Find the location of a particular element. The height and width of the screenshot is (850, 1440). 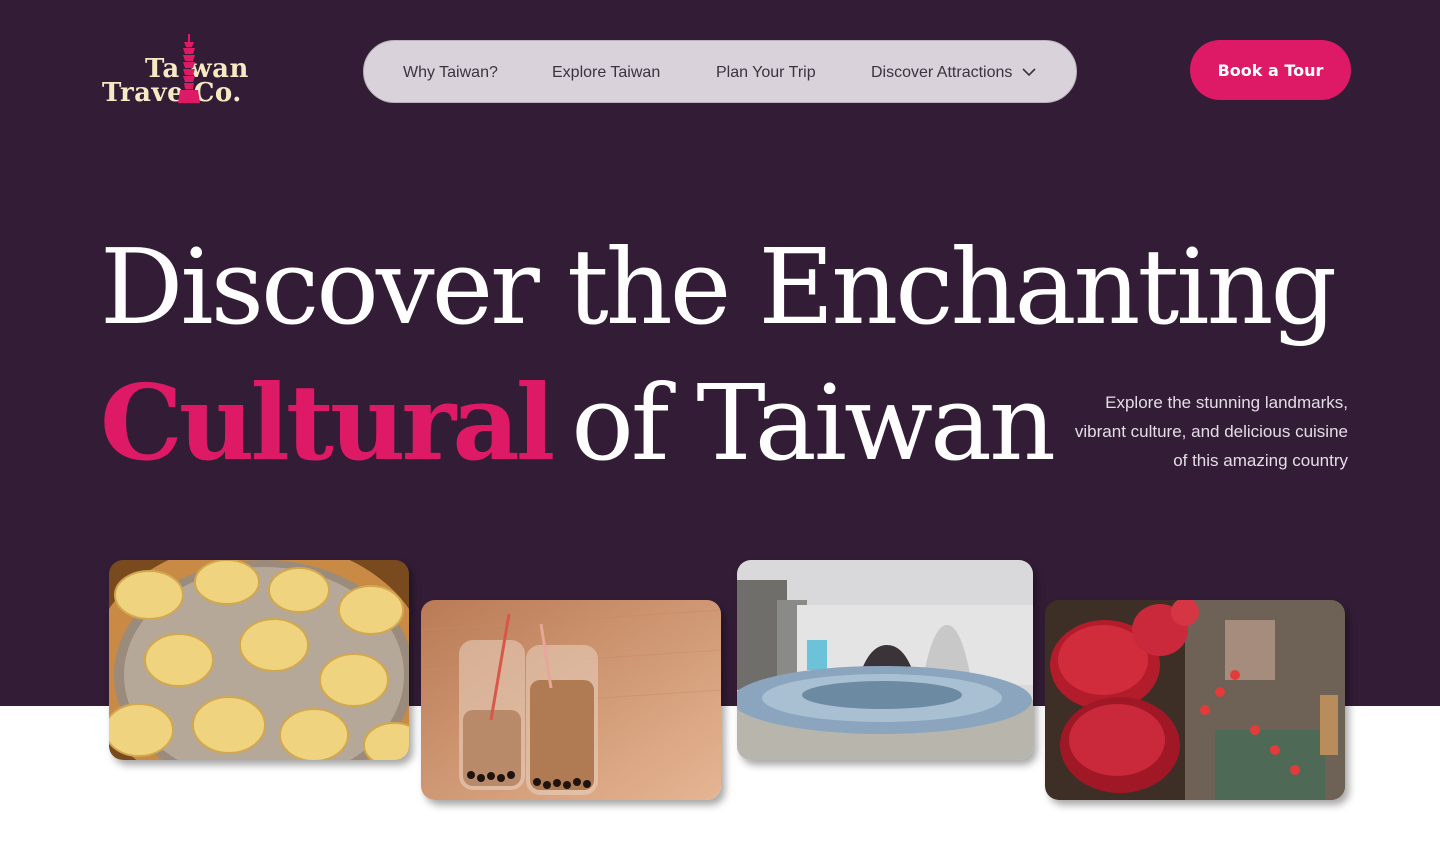

hero-headline-line1: Discover the Enchanting is located at coordinates (718, 287).